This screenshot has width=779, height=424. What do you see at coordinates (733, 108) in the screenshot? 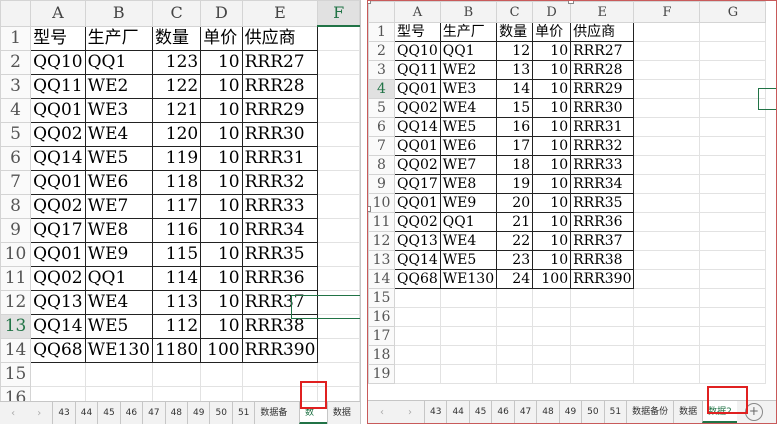
I see `cell-g5` at bounding box center [733, 108].